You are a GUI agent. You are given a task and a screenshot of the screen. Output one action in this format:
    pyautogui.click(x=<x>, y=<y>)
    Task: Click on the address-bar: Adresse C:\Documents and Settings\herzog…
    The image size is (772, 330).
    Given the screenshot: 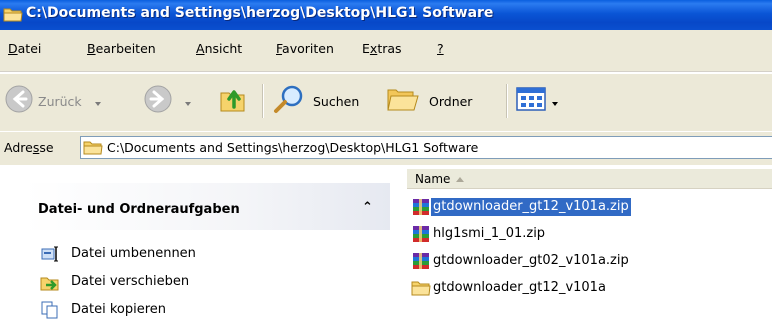 What is the action you would take?
    pyautogui.click(x=386, y=148)
    